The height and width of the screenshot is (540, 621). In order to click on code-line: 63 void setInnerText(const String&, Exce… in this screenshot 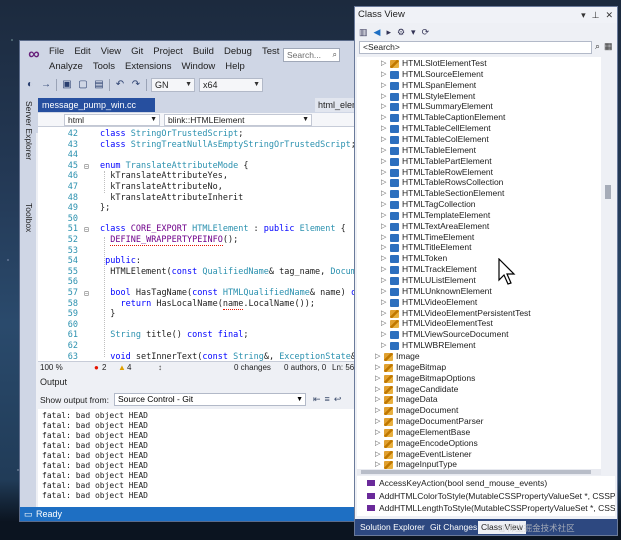, I will do `click(197, 356)`.